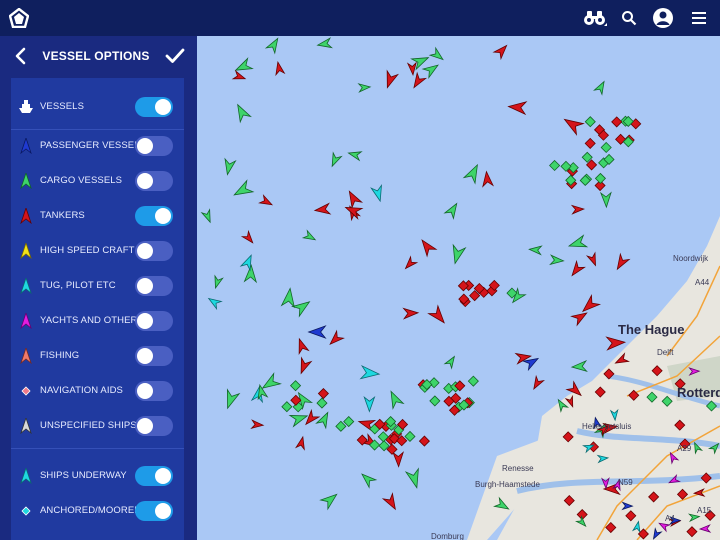  What do you see at coordinates (26, 285) in the screenshot?
I see `tug-pilot-icon` at bounding box center [26, 285].